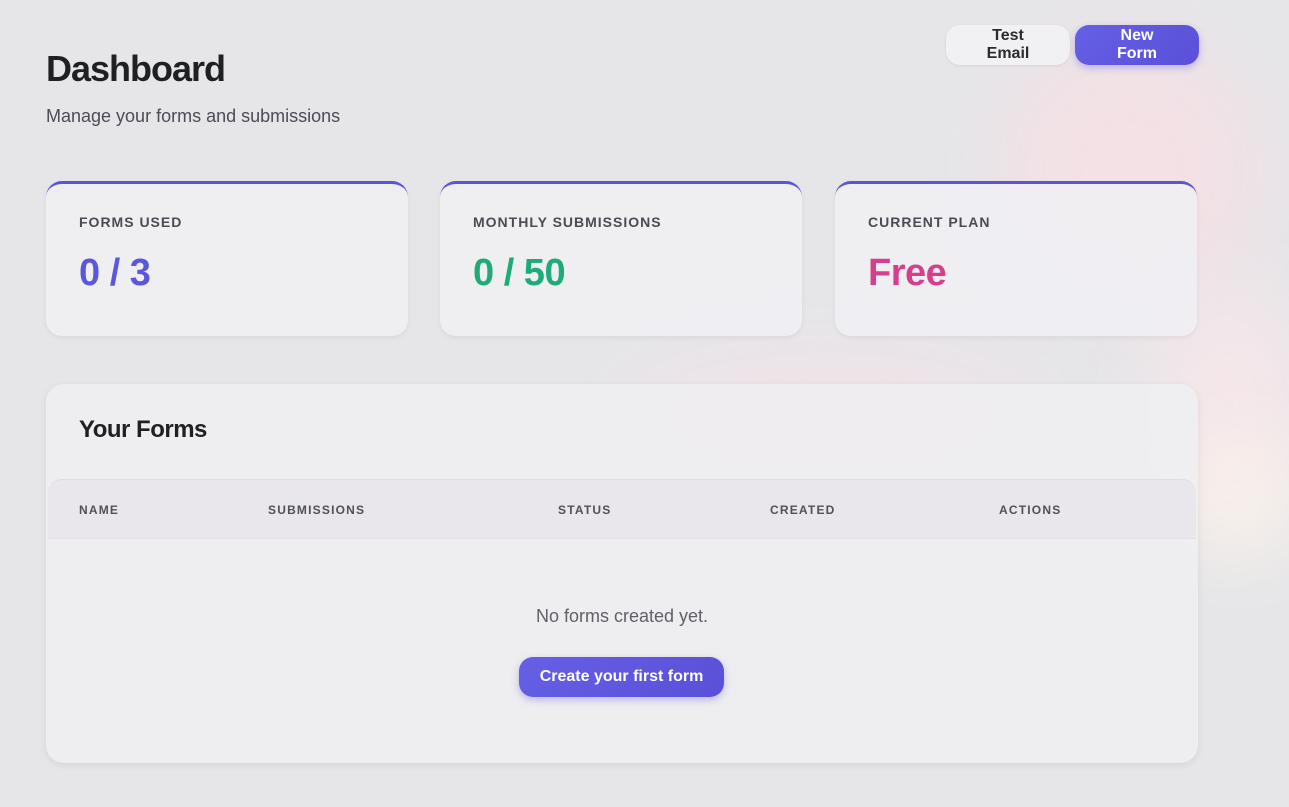  Describe the element at coordinates (136, 68) in the screenshot. I see `page-title: Dashboard` at that location.